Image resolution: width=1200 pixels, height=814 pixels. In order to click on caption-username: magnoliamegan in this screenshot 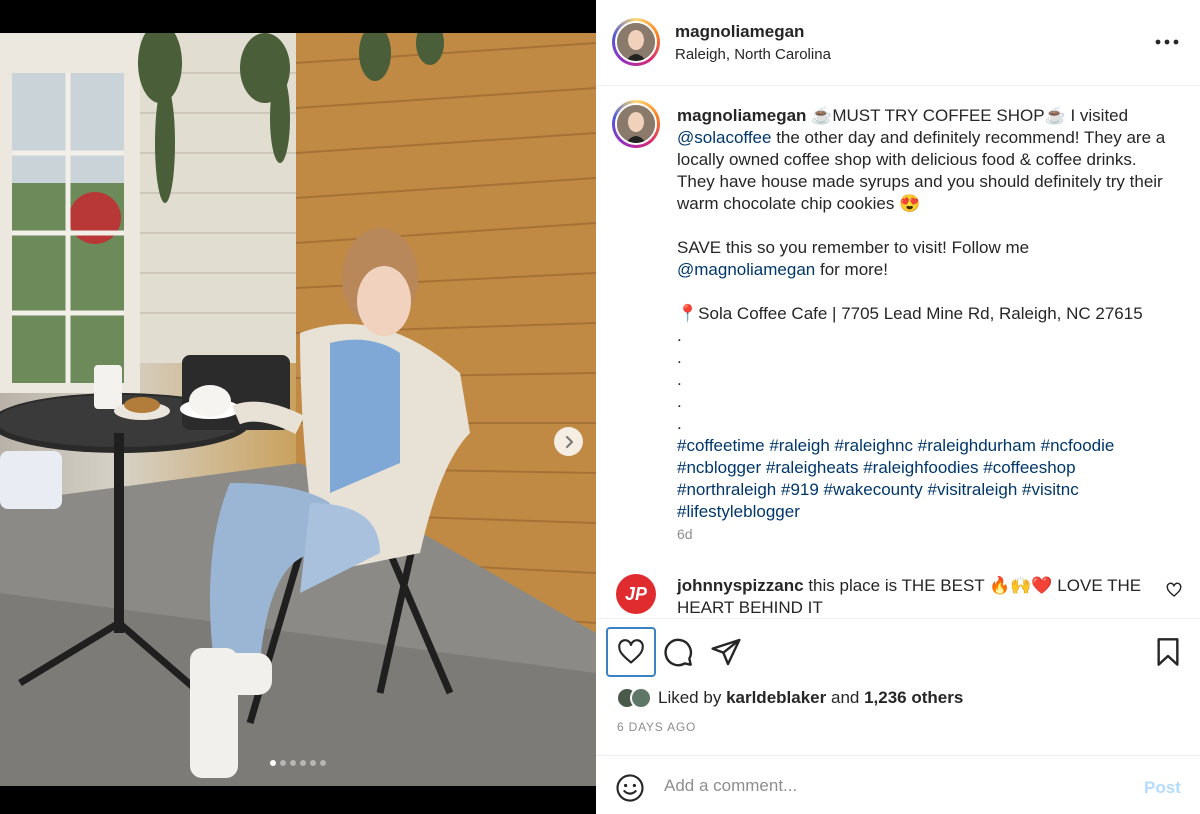, I will do `click(741, 115)`.